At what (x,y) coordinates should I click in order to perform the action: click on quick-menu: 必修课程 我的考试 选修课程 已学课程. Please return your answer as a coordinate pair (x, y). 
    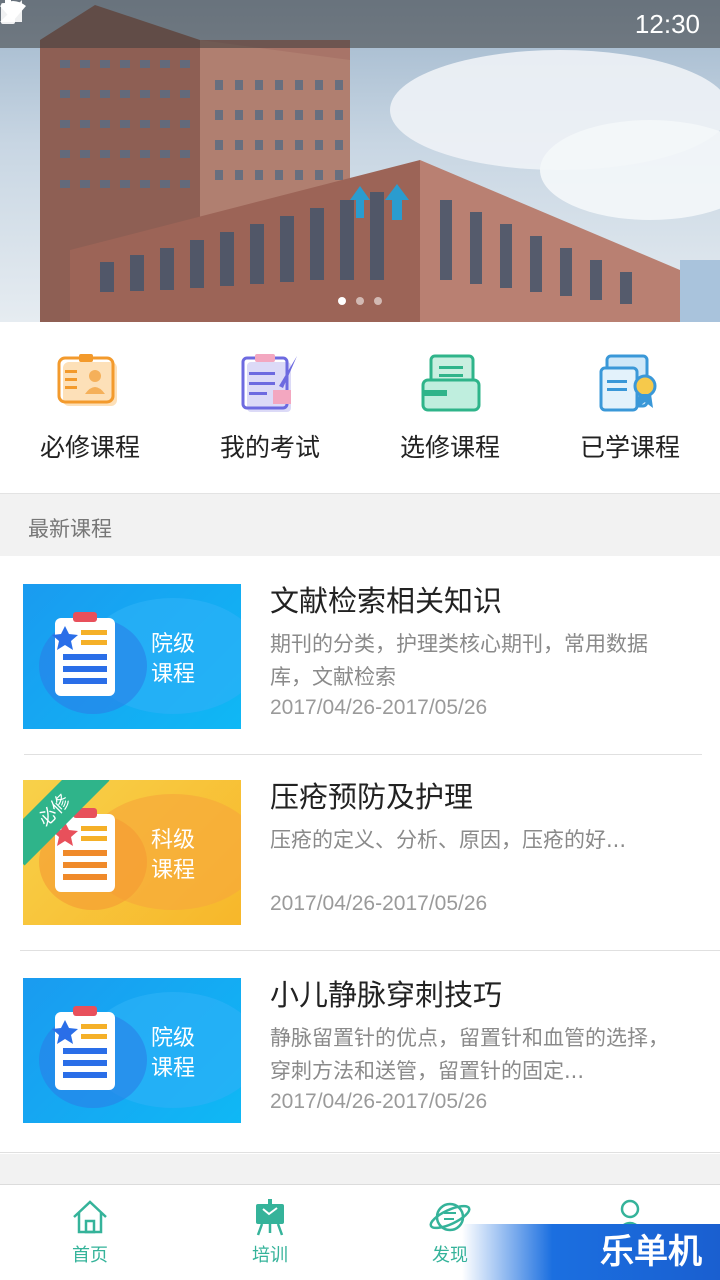
    Looking at the image, I should click on (360, 408).